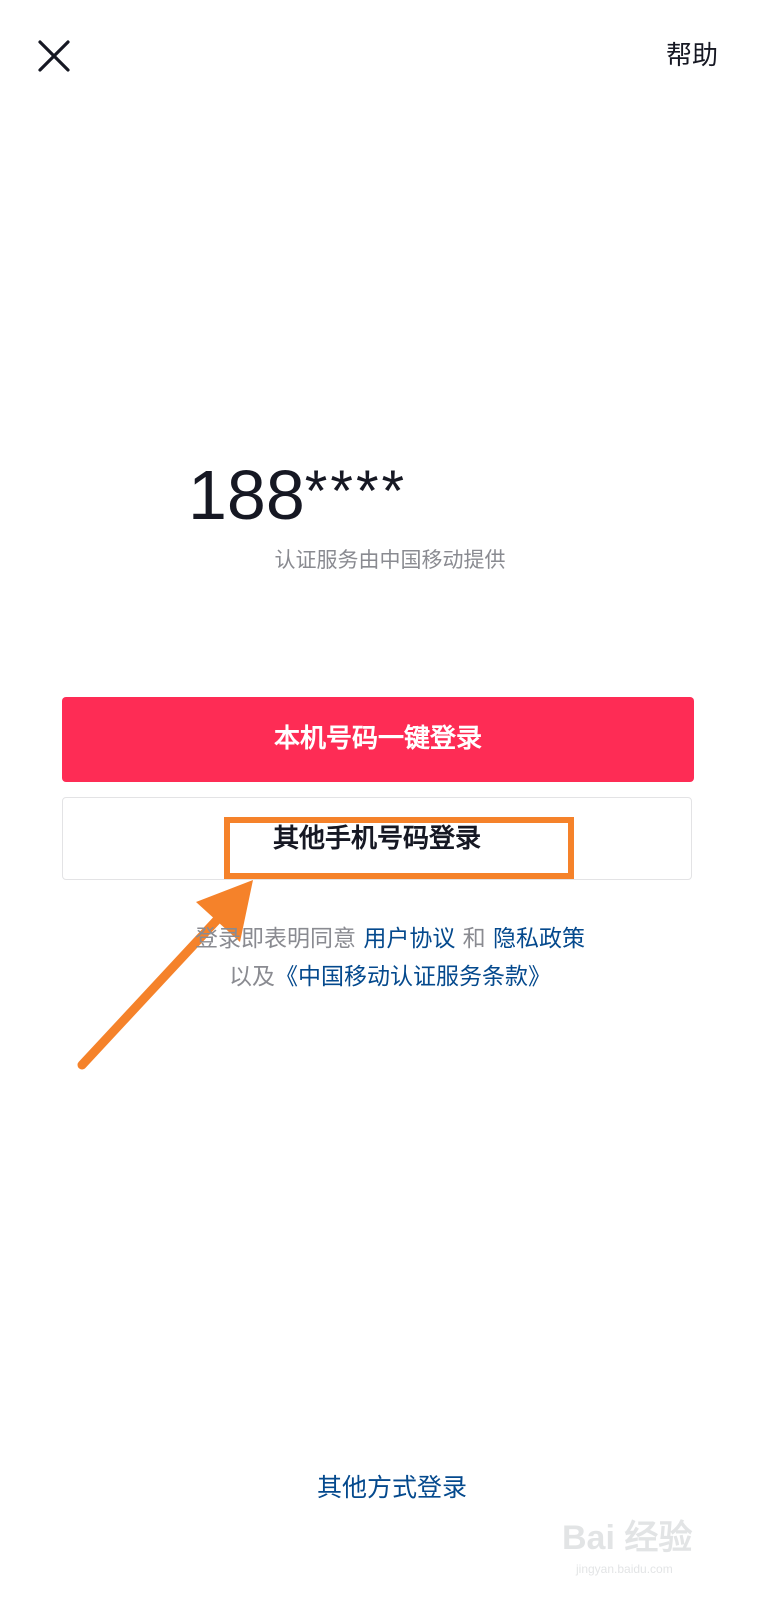 Image resolution: width=770 pixels, height=1600 pixels. What do you see at coordinates (356, 491) in the screenshot?
I see `phone-masked-digits: ****` at bounding box center [356, 491].